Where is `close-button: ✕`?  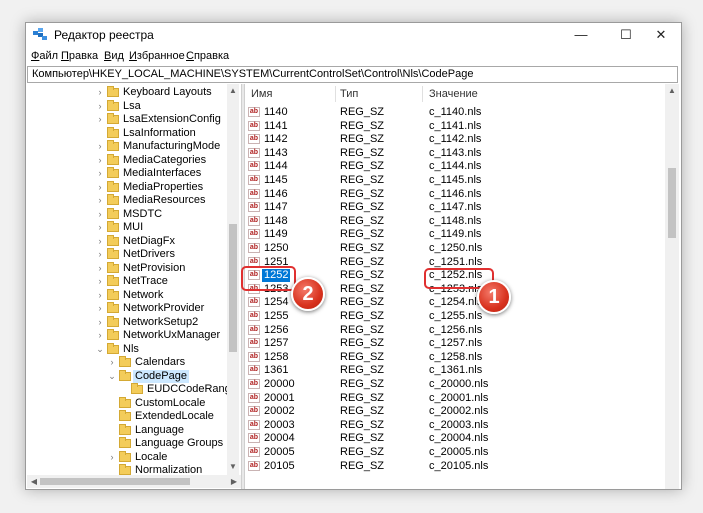 close-button: ✕ is located at coordinates (661, 35).